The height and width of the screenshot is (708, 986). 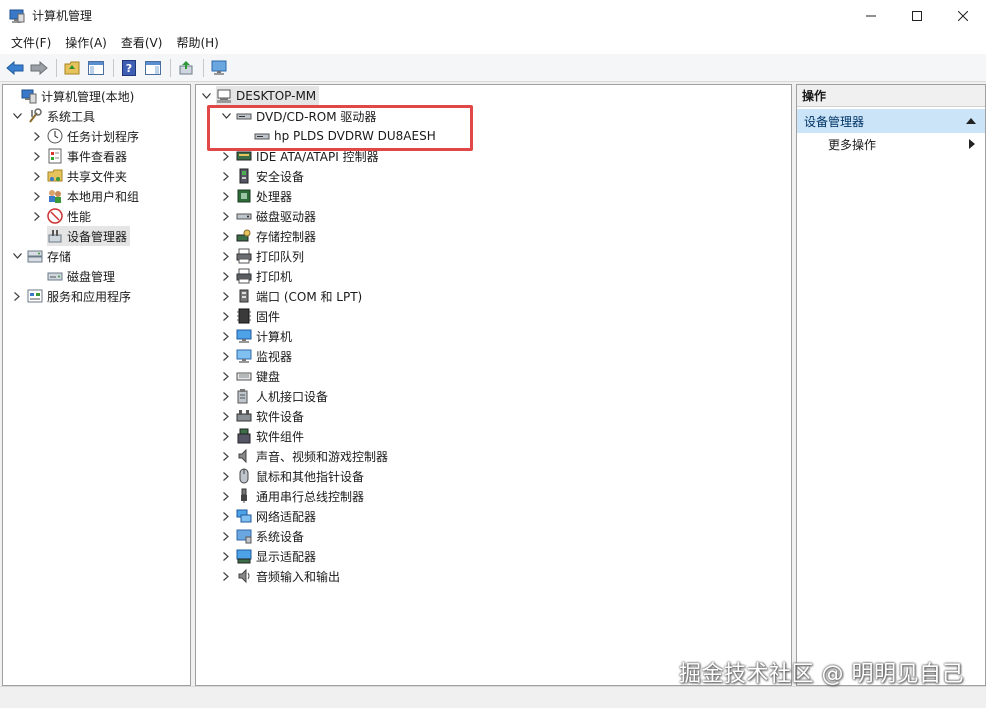 I want to click on device-category-item: 系统设备, so click(x=262, y=536).